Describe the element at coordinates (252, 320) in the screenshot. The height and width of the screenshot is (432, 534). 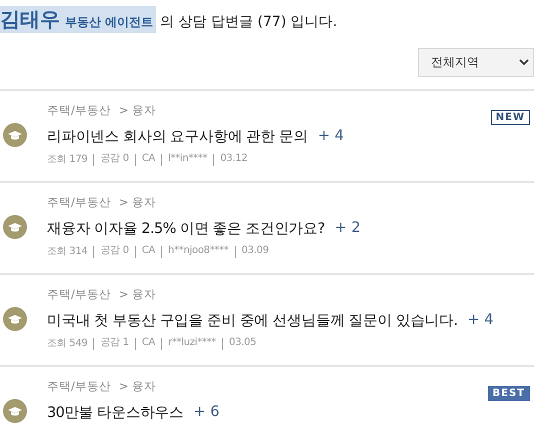
I see `post-title: 미국내 첫 부동산 구입을 준비 중에 선생님들께 질문이 있습니다.` at that location.